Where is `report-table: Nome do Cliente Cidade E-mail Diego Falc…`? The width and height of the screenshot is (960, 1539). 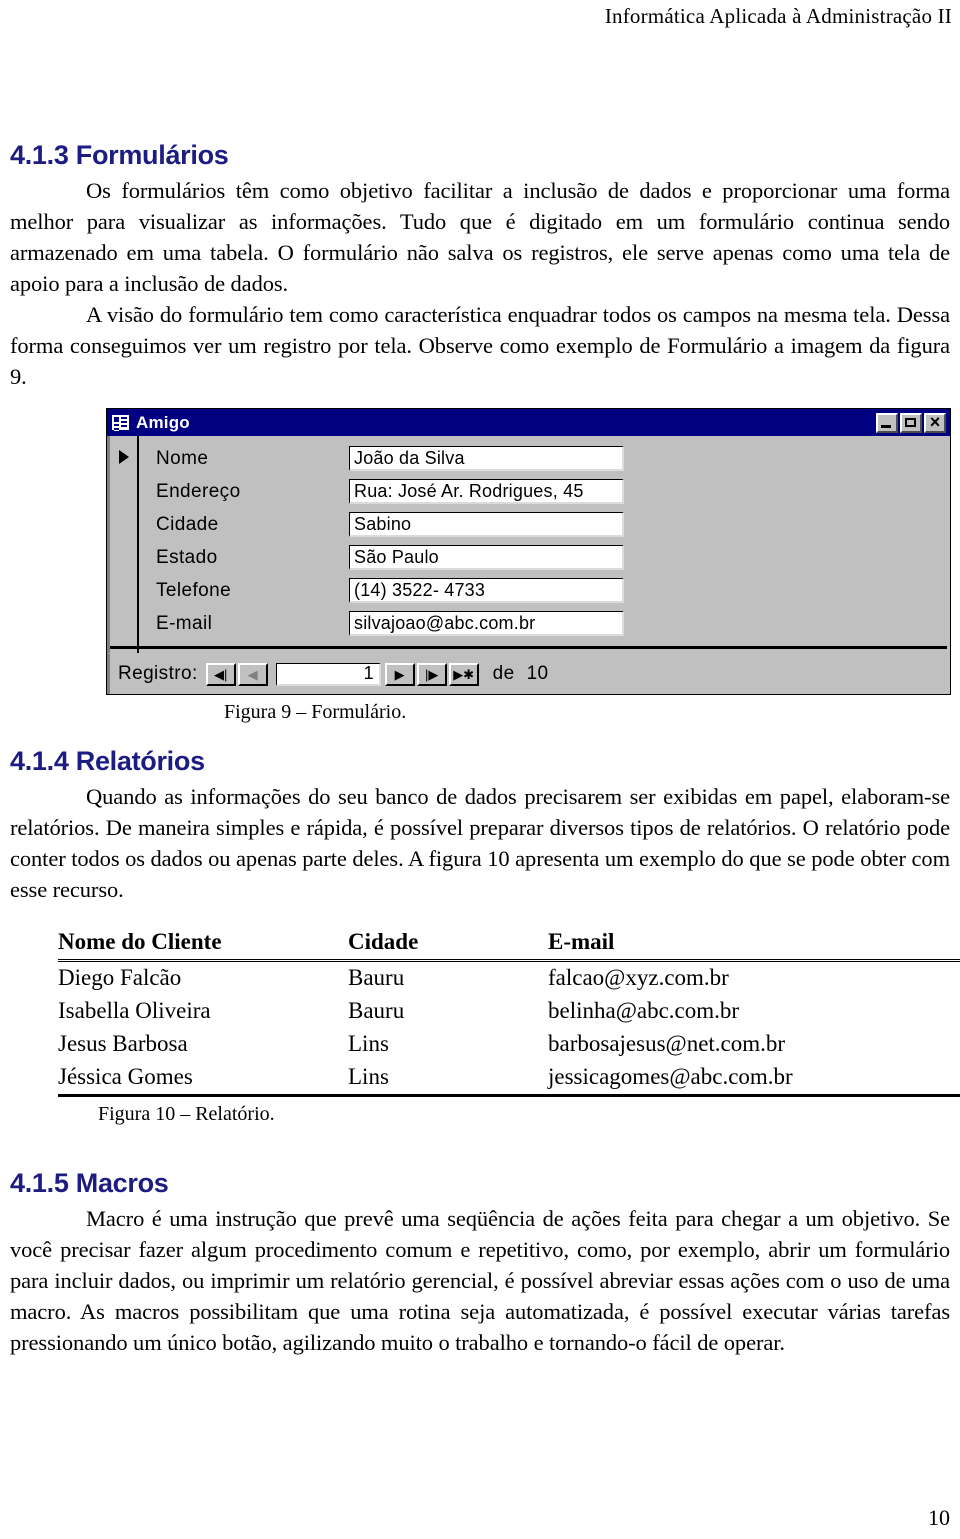
report-table: Nome do Cliente Cidade E-mail Diego Falc… is located at coordinates (509, 1012).